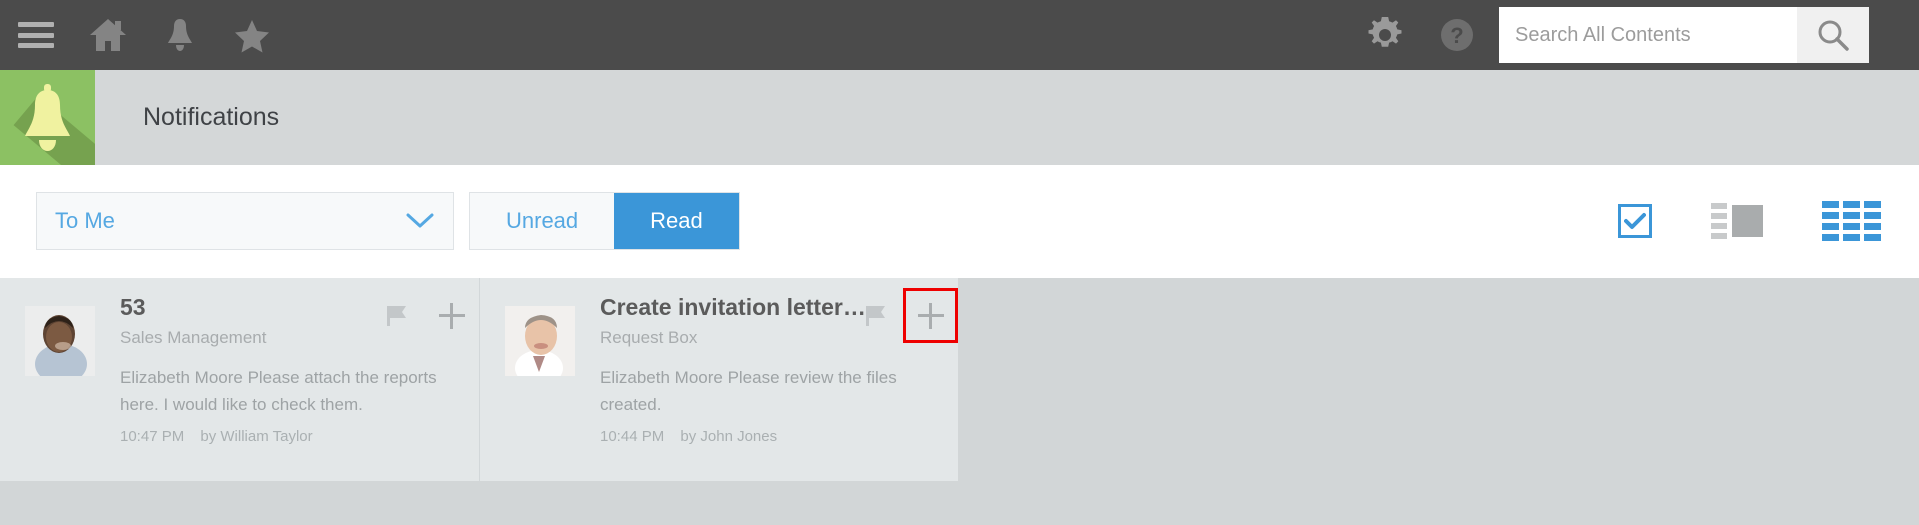 The image size is (1919, 525). I want to click on notification-meta: 10:44 PM by John Jones, so click(774, 436).